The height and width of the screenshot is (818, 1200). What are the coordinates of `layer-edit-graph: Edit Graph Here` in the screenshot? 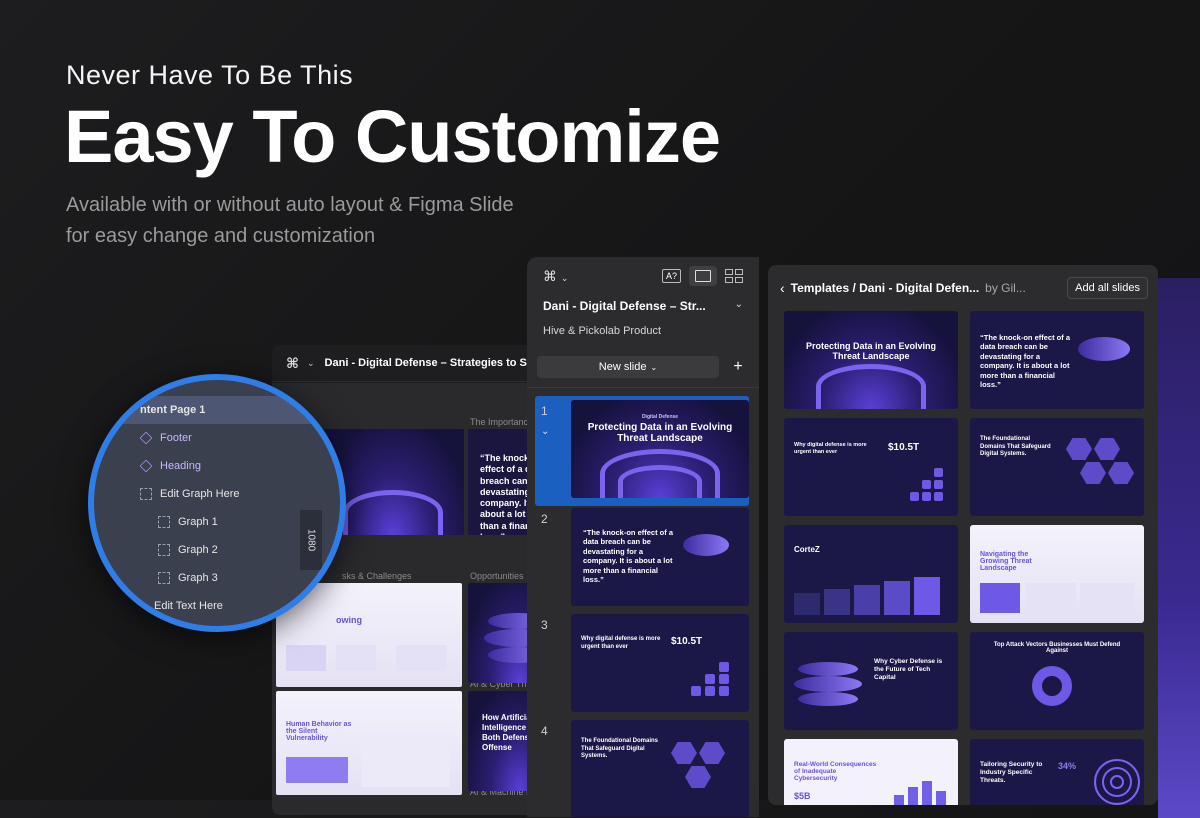 It's located at (217, 494).